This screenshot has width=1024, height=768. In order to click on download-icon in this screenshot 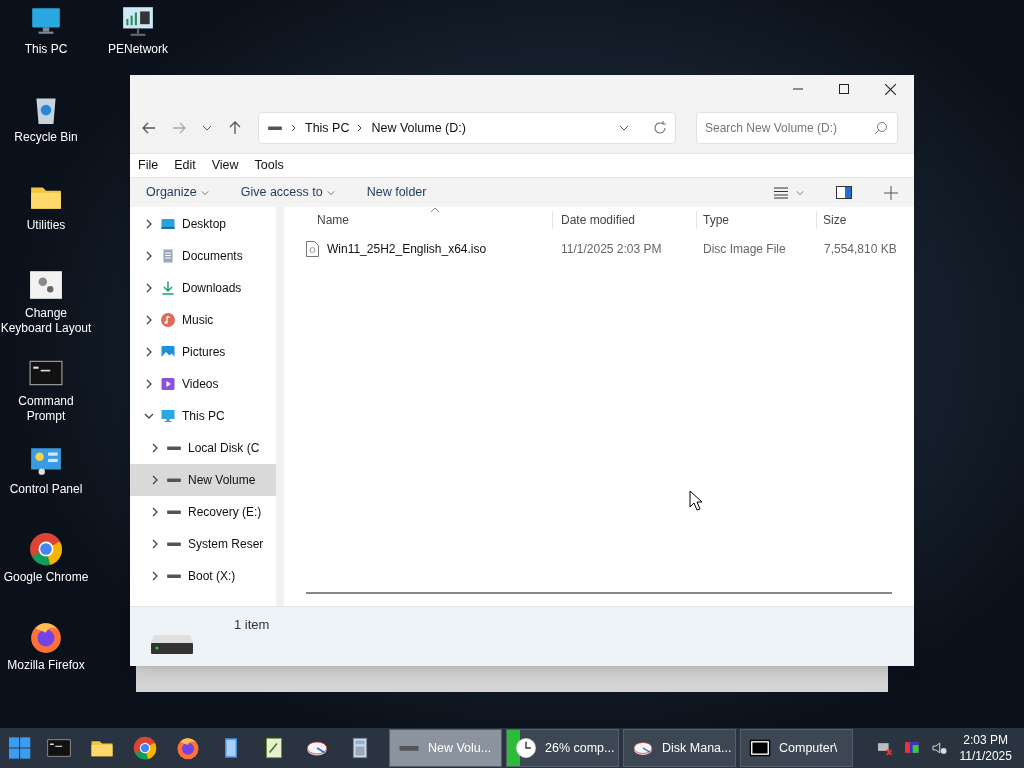, I will do `click(168, 288)`.